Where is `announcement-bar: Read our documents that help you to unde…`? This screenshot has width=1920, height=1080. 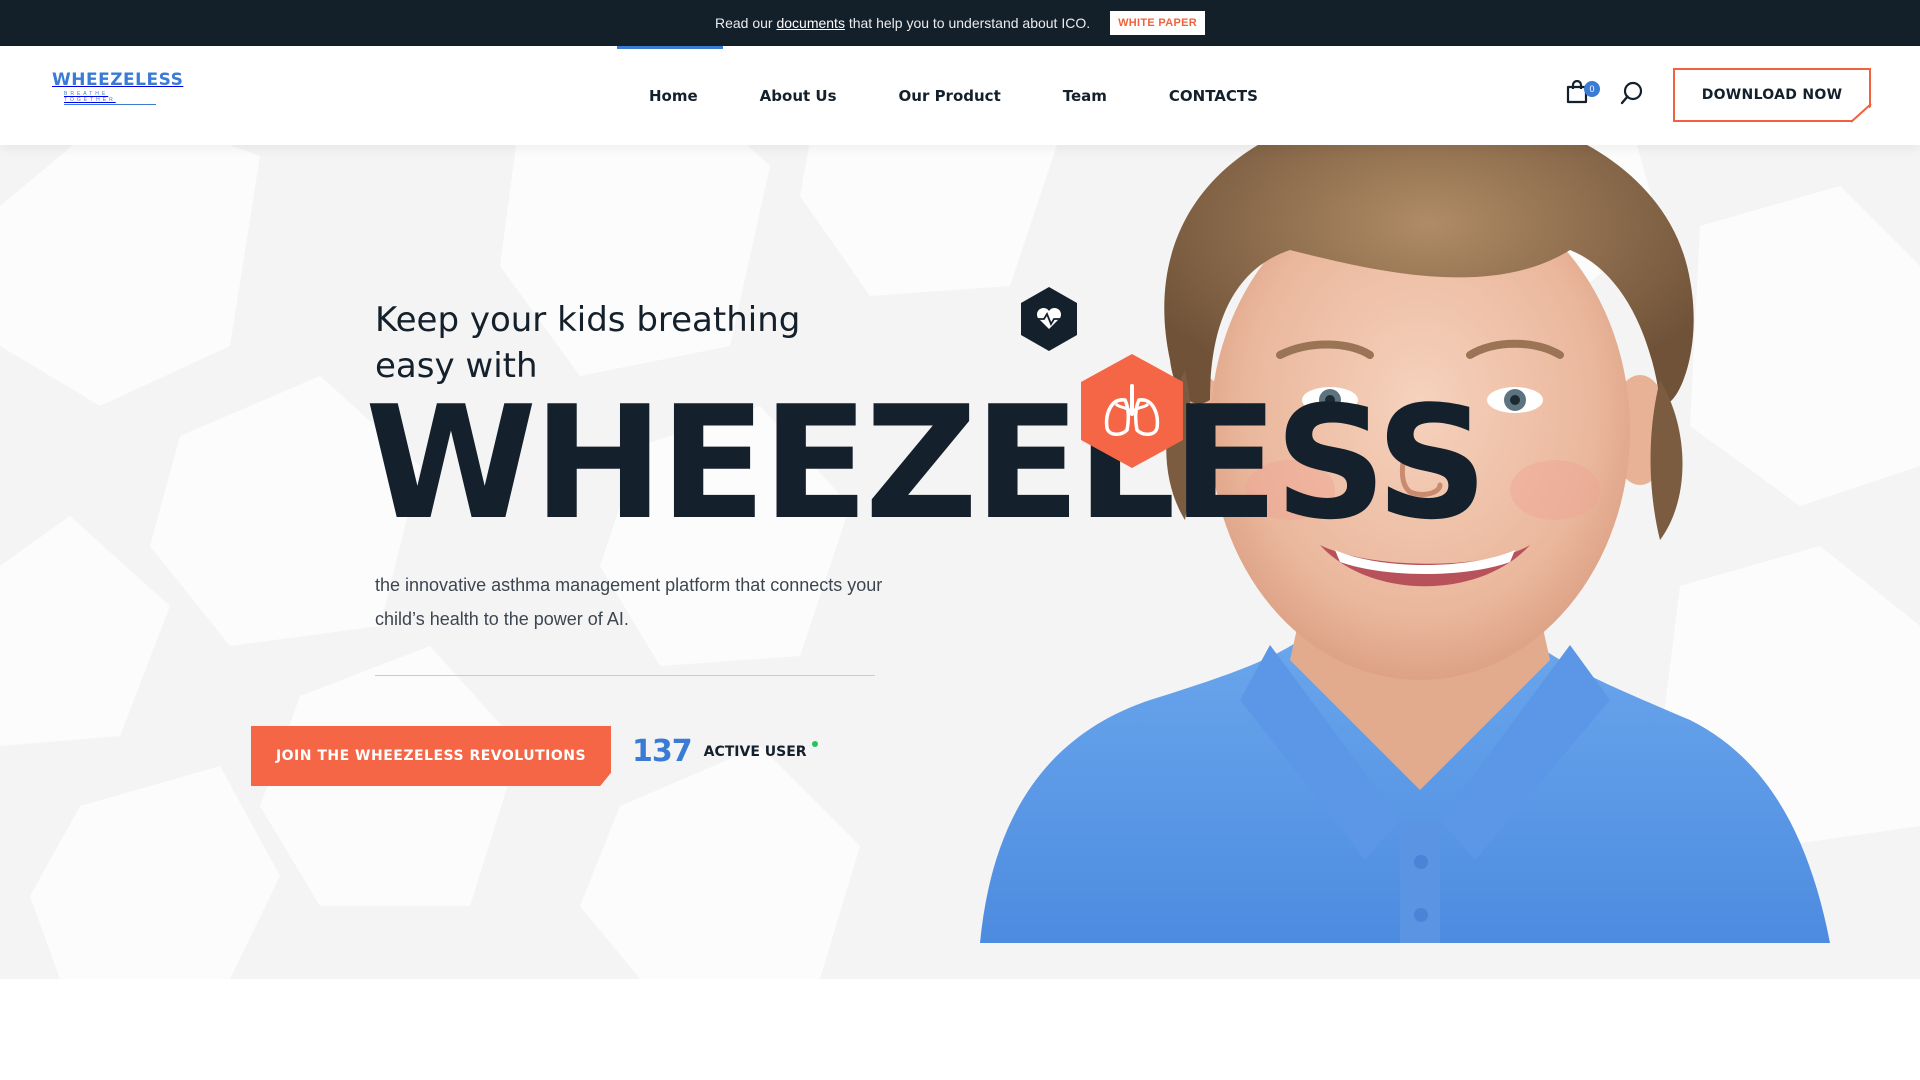 announcement-bar: Read our documents that help you to unde… is located at coordinates (960, 23).